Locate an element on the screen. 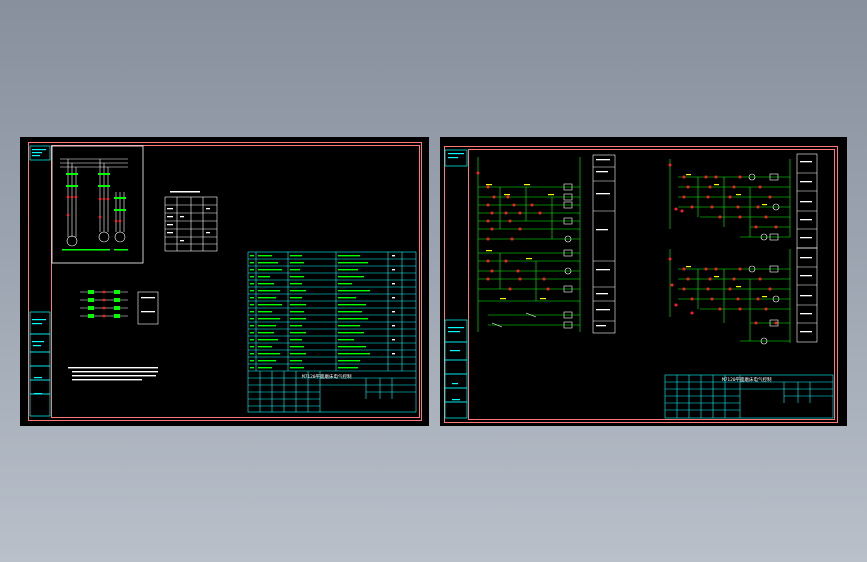  control-ladder-right-lower-coils is located at coordinates (764, 305).